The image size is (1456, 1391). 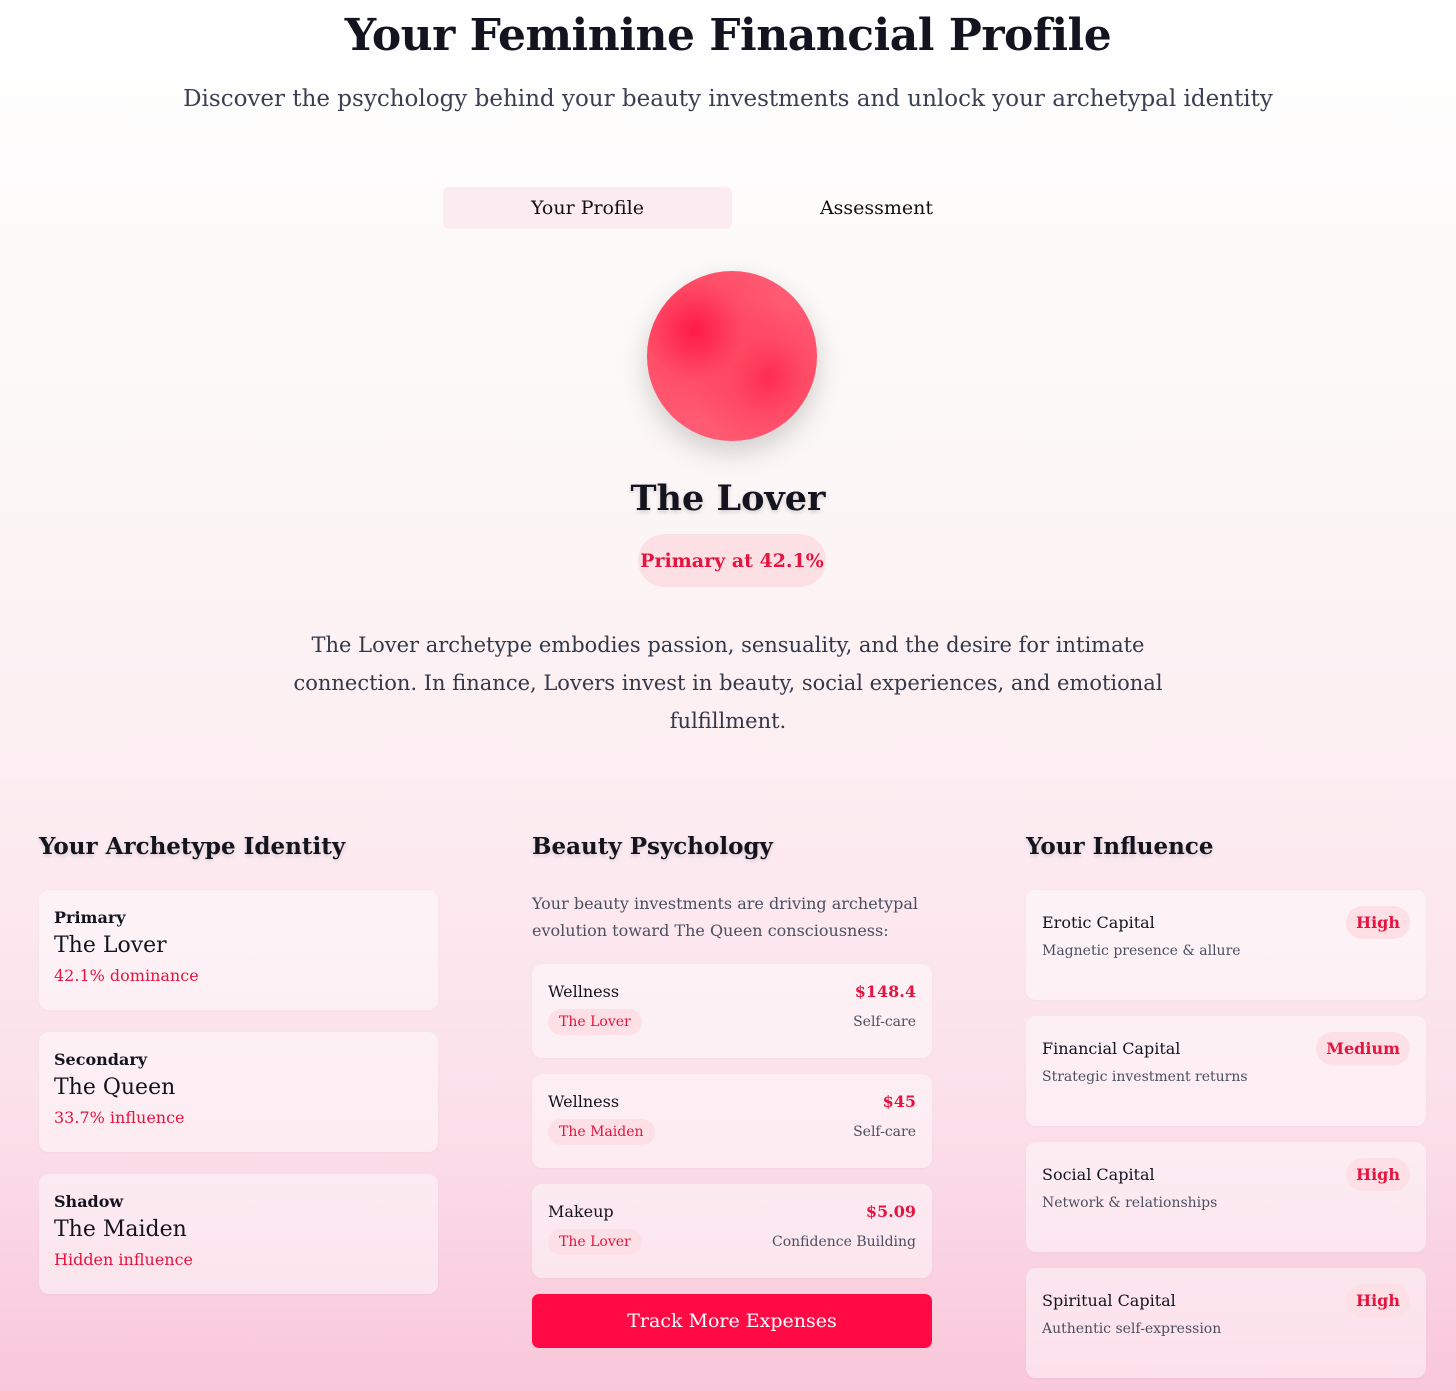 I want to click on identity-name: The Lover, so click(x=110, y=945).